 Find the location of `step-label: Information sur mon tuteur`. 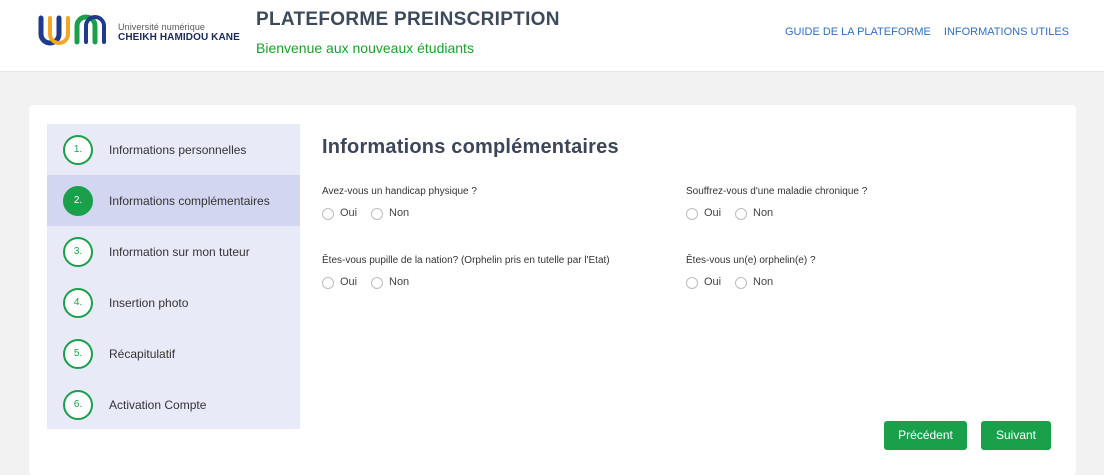

step-label: Information sur mon tuteur is located at coordinates (179, 252).